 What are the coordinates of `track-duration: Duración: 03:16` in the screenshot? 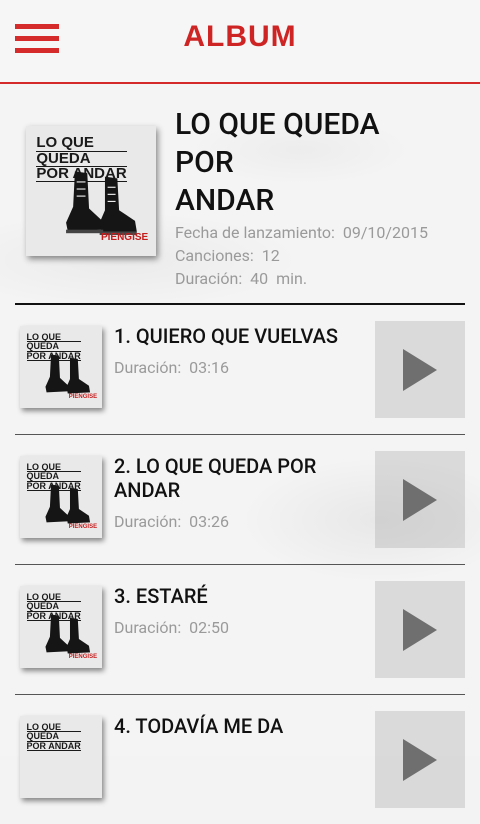 It's located at (172, 367).